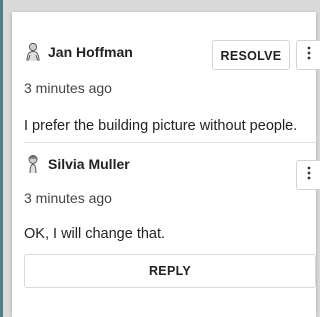 Image resolution: width=320 pixels, height=317 pixels. I want to click on reply-button: REPLY, so click(170, 271).